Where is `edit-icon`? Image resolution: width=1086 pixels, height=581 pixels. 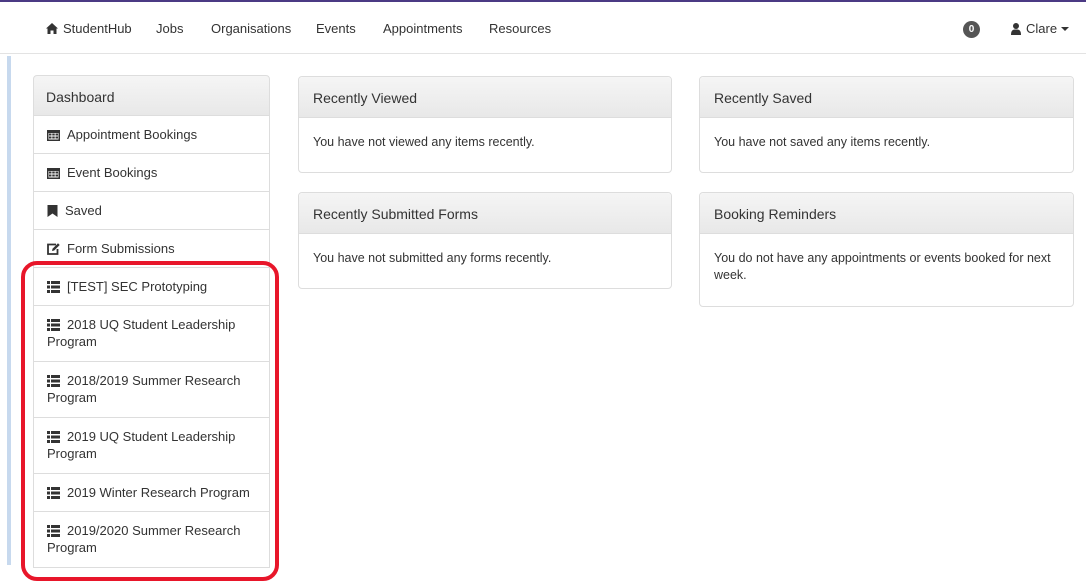 edit-icon is located at coordinates (53, 249).